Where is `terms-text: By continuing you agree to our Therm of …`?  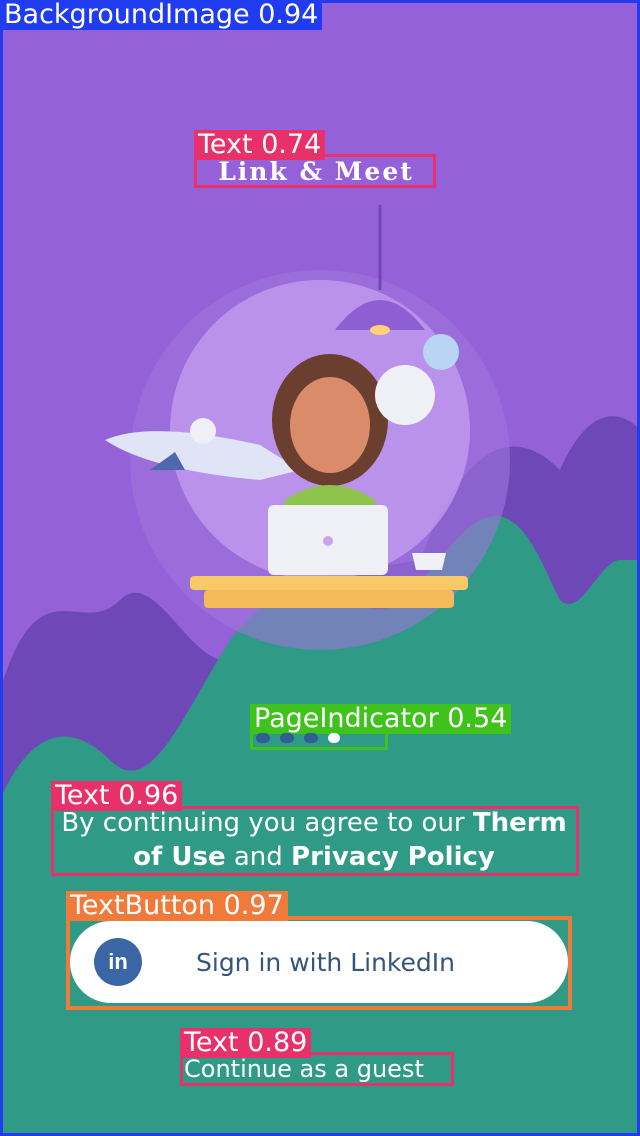
terms-text: By continuing you agree to our Therm of … is located at coordinates (314, 840).